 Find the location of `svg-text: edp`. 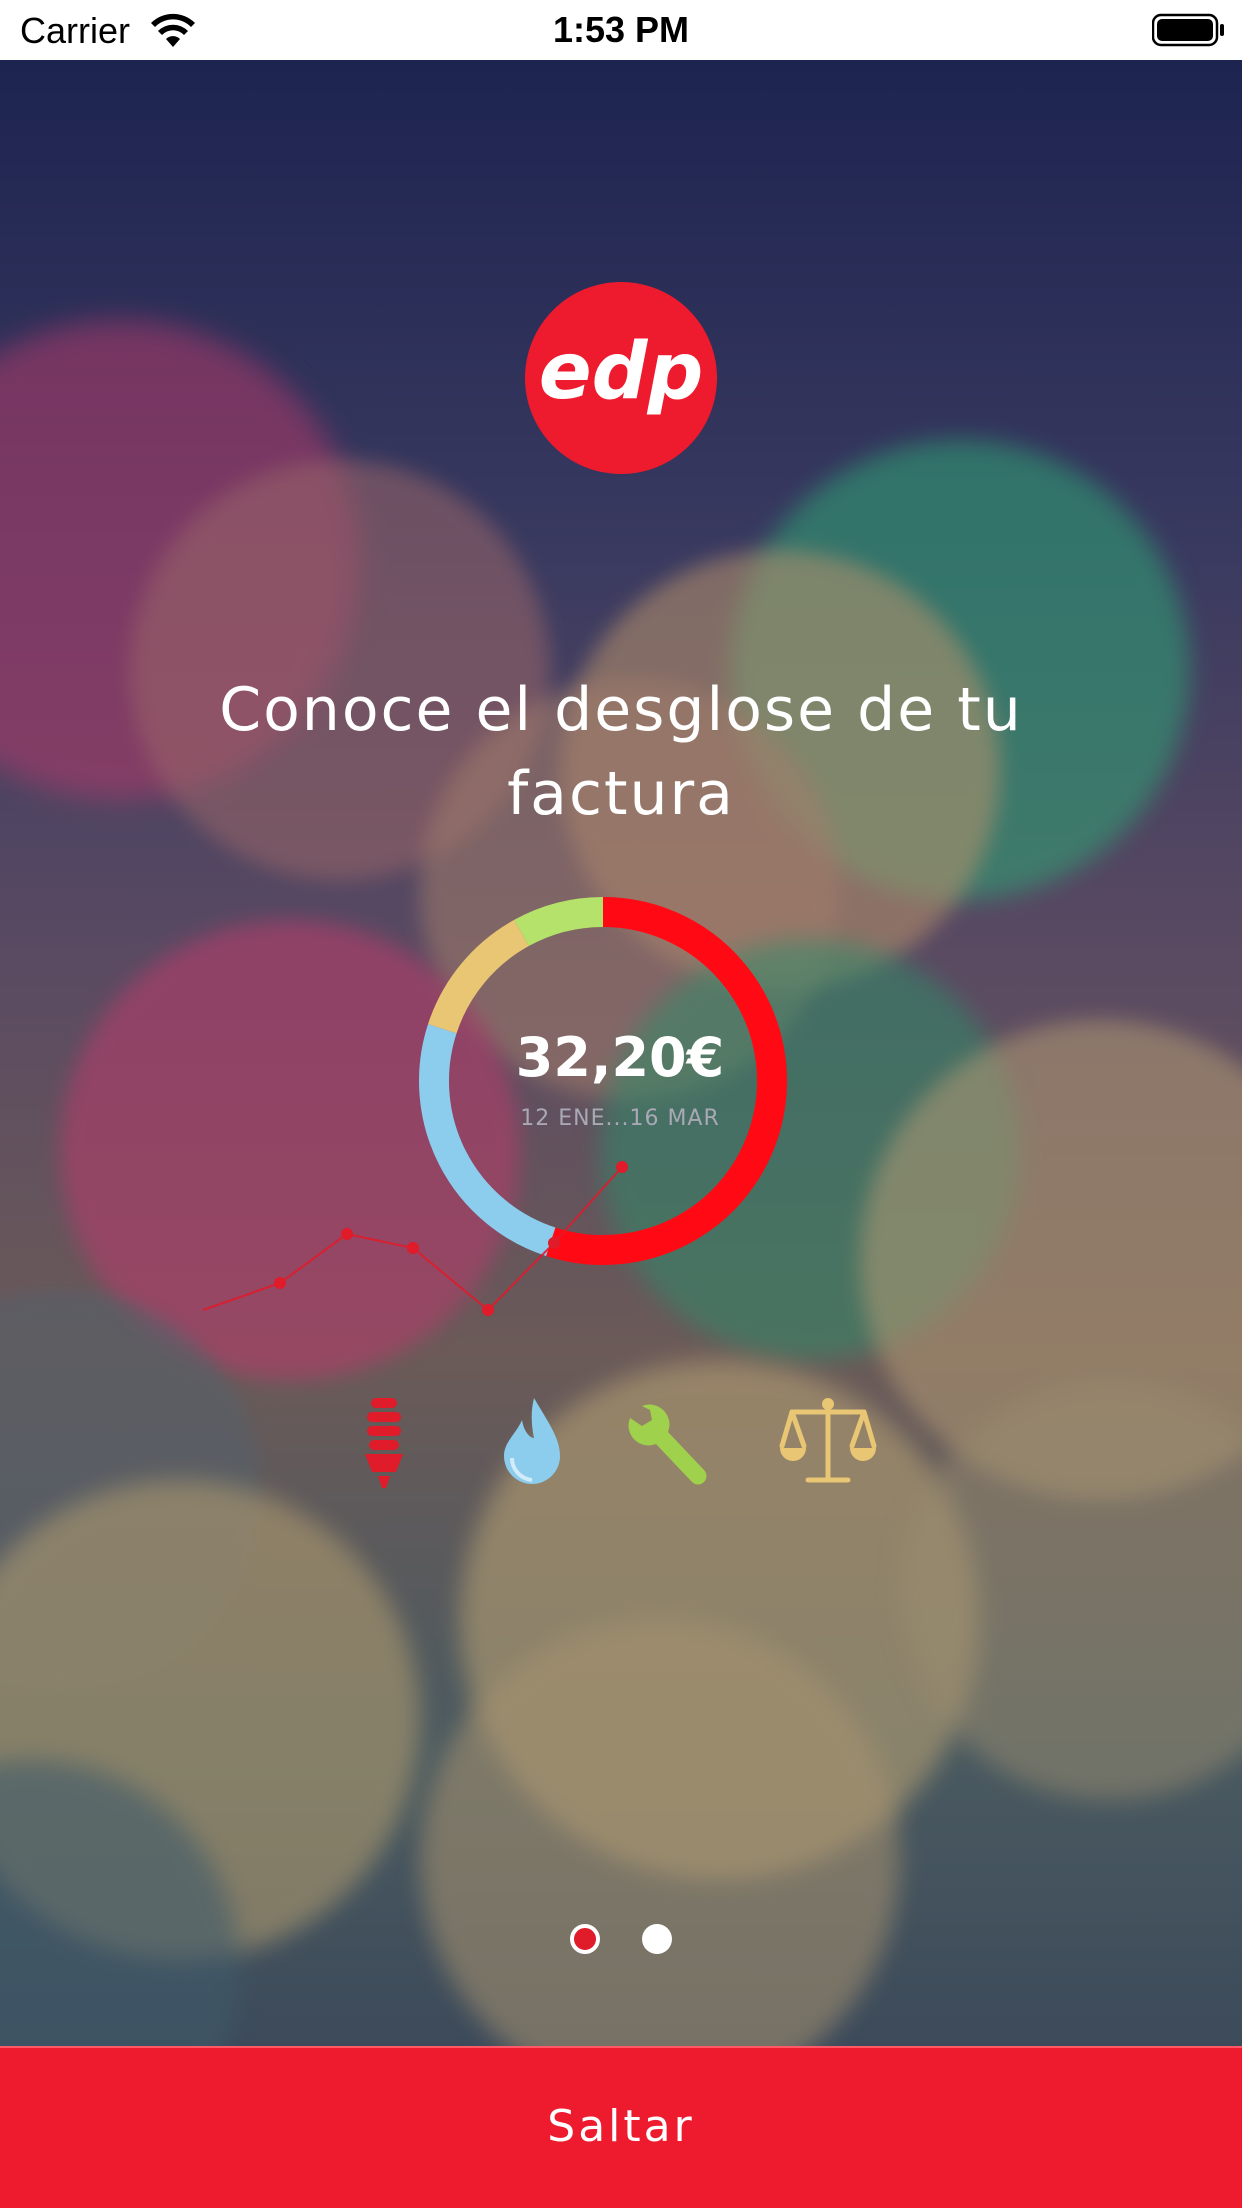

svg-text: edp is located at coordinates (621, 372).